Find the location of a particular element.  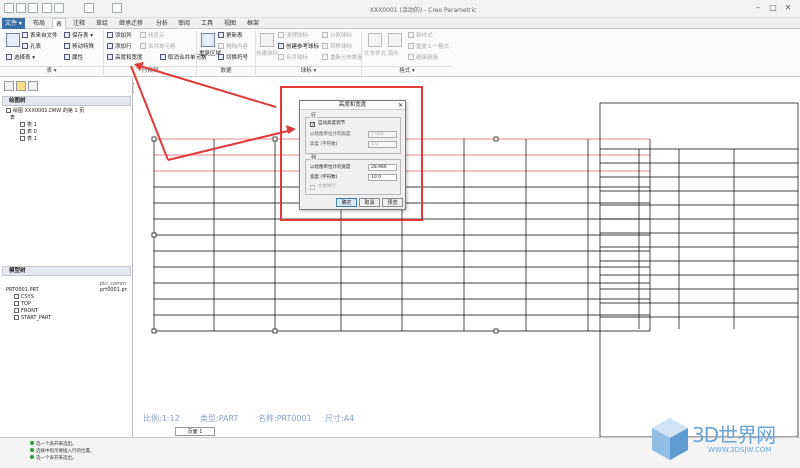

cube-logo-icon is located at coordinates (670, 439).